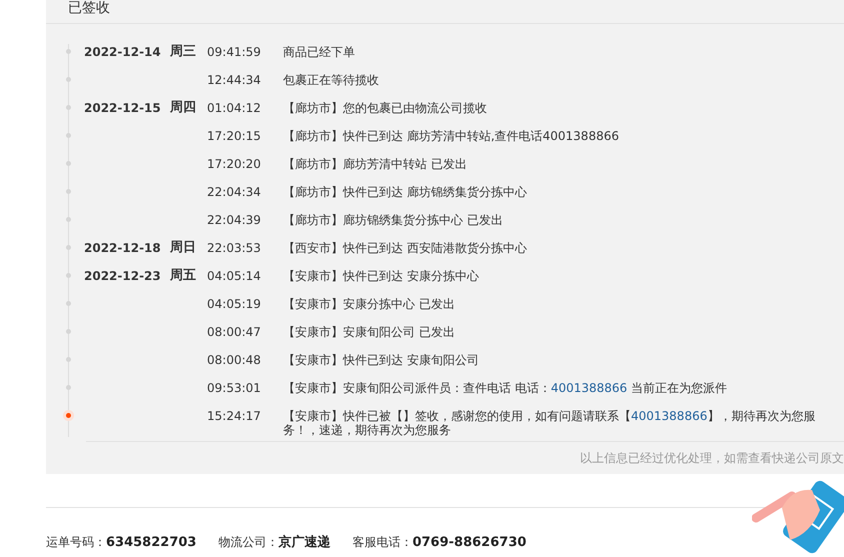  What do you see at coordinates (123, 276) in the screenshot?
I see `event-date: 2022-12-23` at bounding box center [123, 276].